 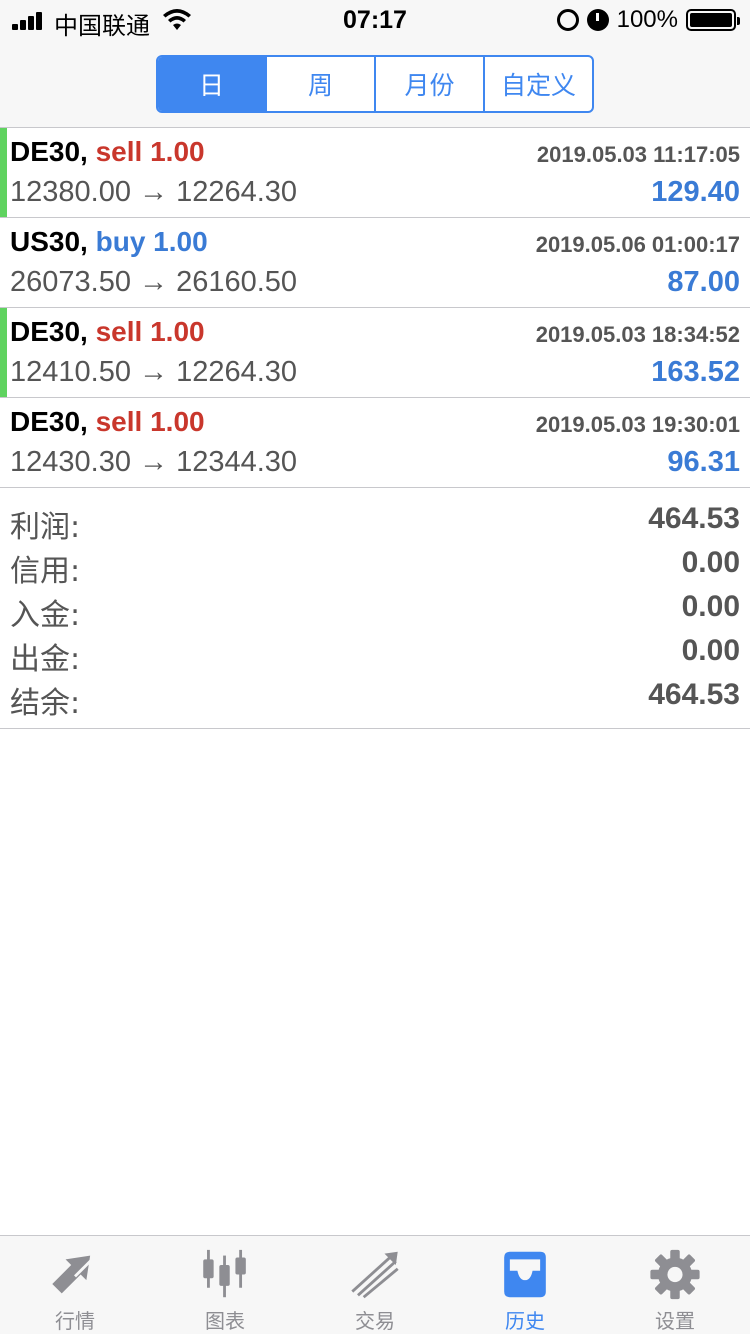 What do you see at coordinates (525, 1274) in the screenshot?
I see `history-icon` at bounding box center [525, 1274].